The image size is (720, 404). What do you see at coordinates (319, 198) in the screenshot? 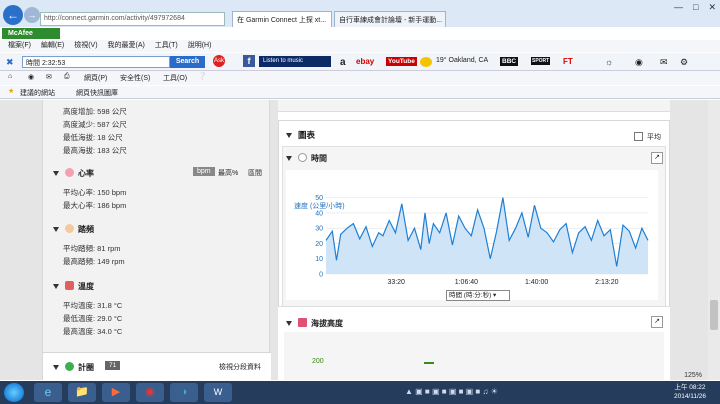
I see `y-tick-label: 50` at bounding box center [319, 198].